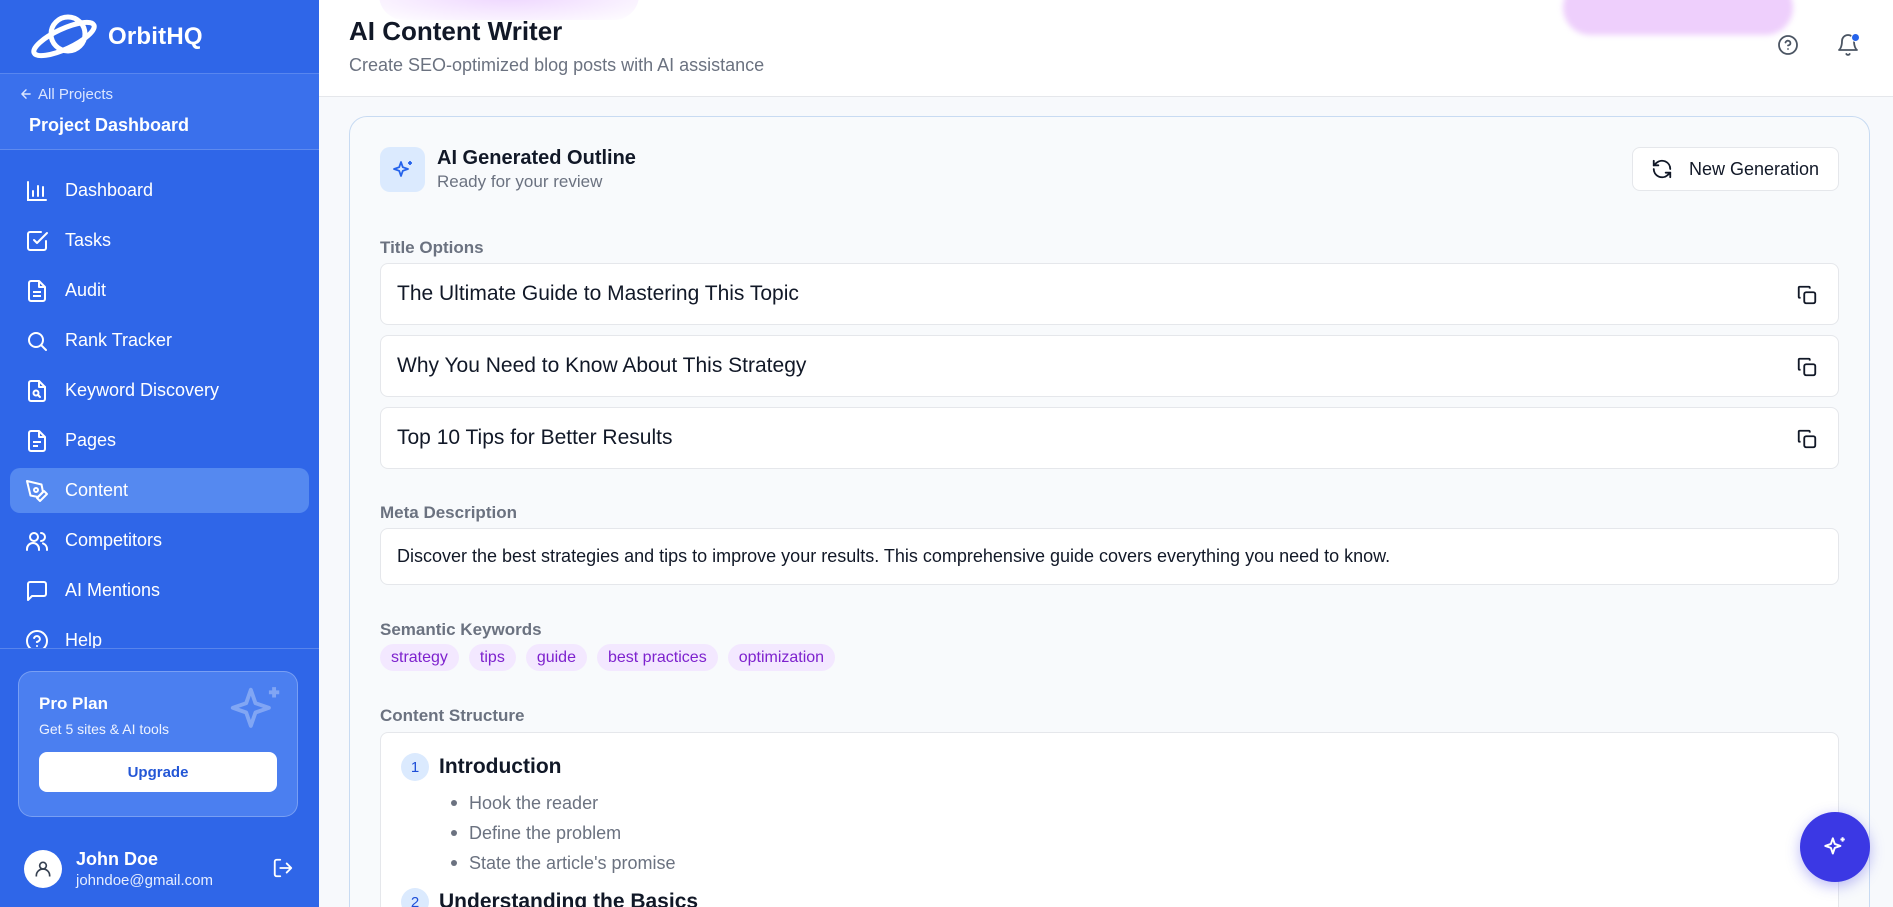 This screenshot has height=907, width=1893. What do you see at coordinates (535, 437) in the screenshot?
I see `title-option-text: Top 10 Tips for Better Results` at bounding box center [535, 437].